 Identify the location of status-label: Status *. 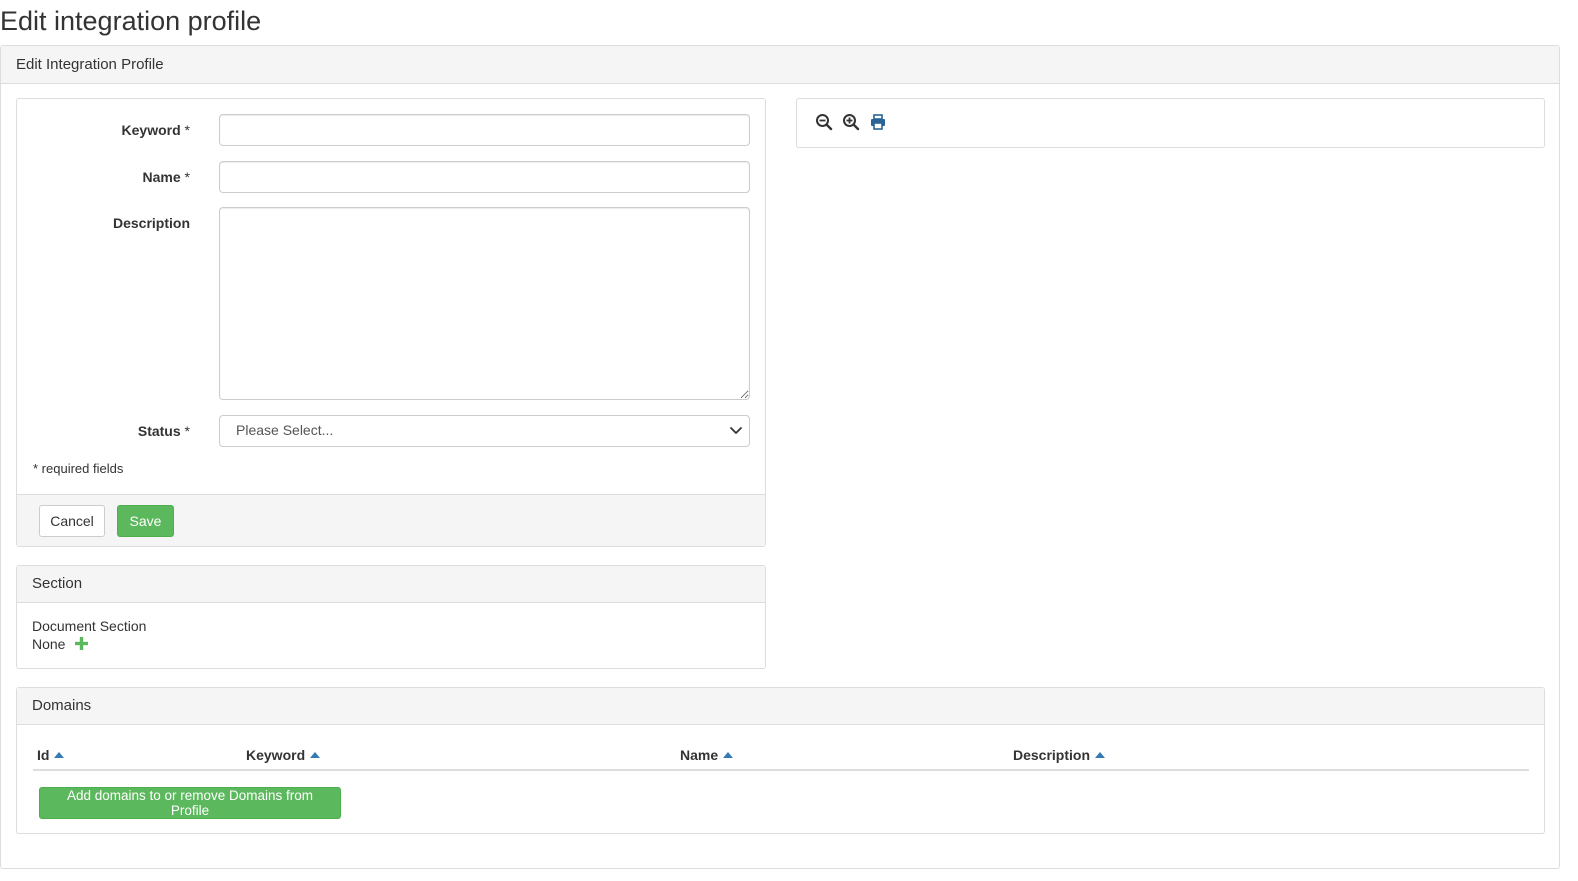
(163, 431).